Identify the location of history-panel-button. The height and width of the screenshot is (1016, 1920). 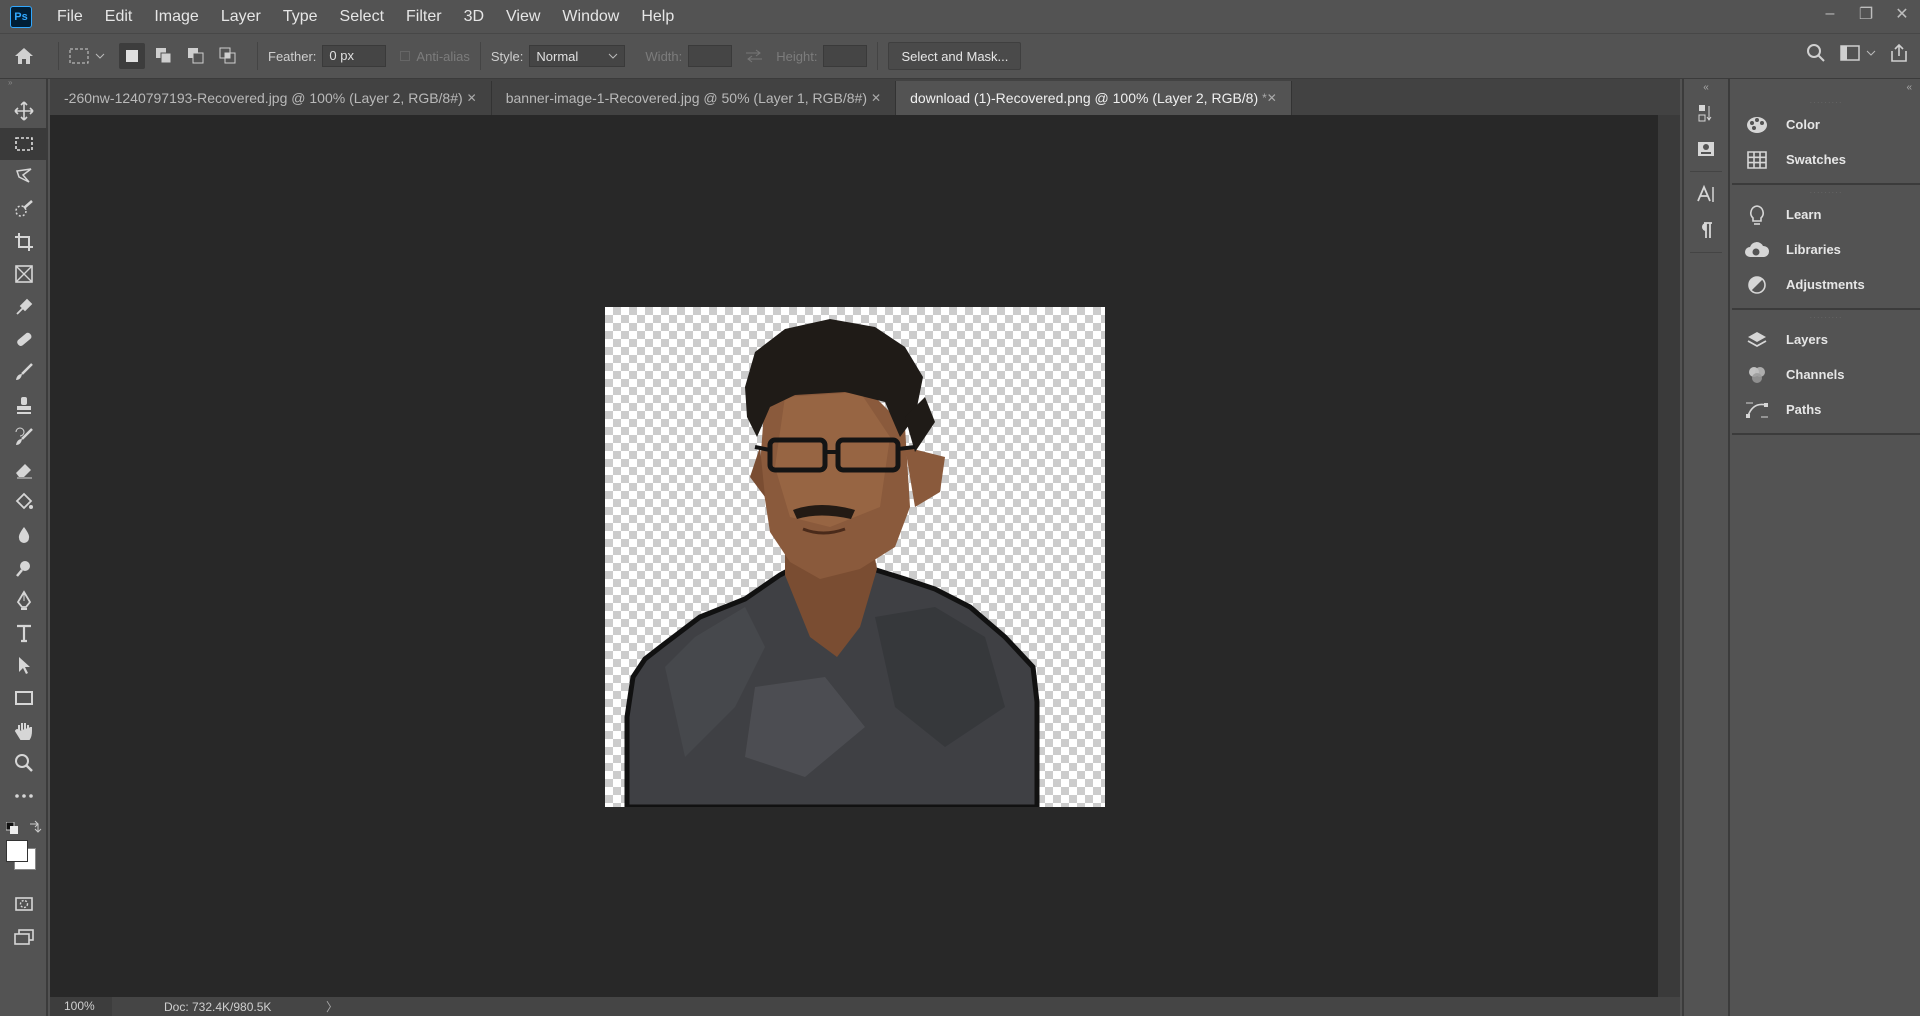
(1706, 113).